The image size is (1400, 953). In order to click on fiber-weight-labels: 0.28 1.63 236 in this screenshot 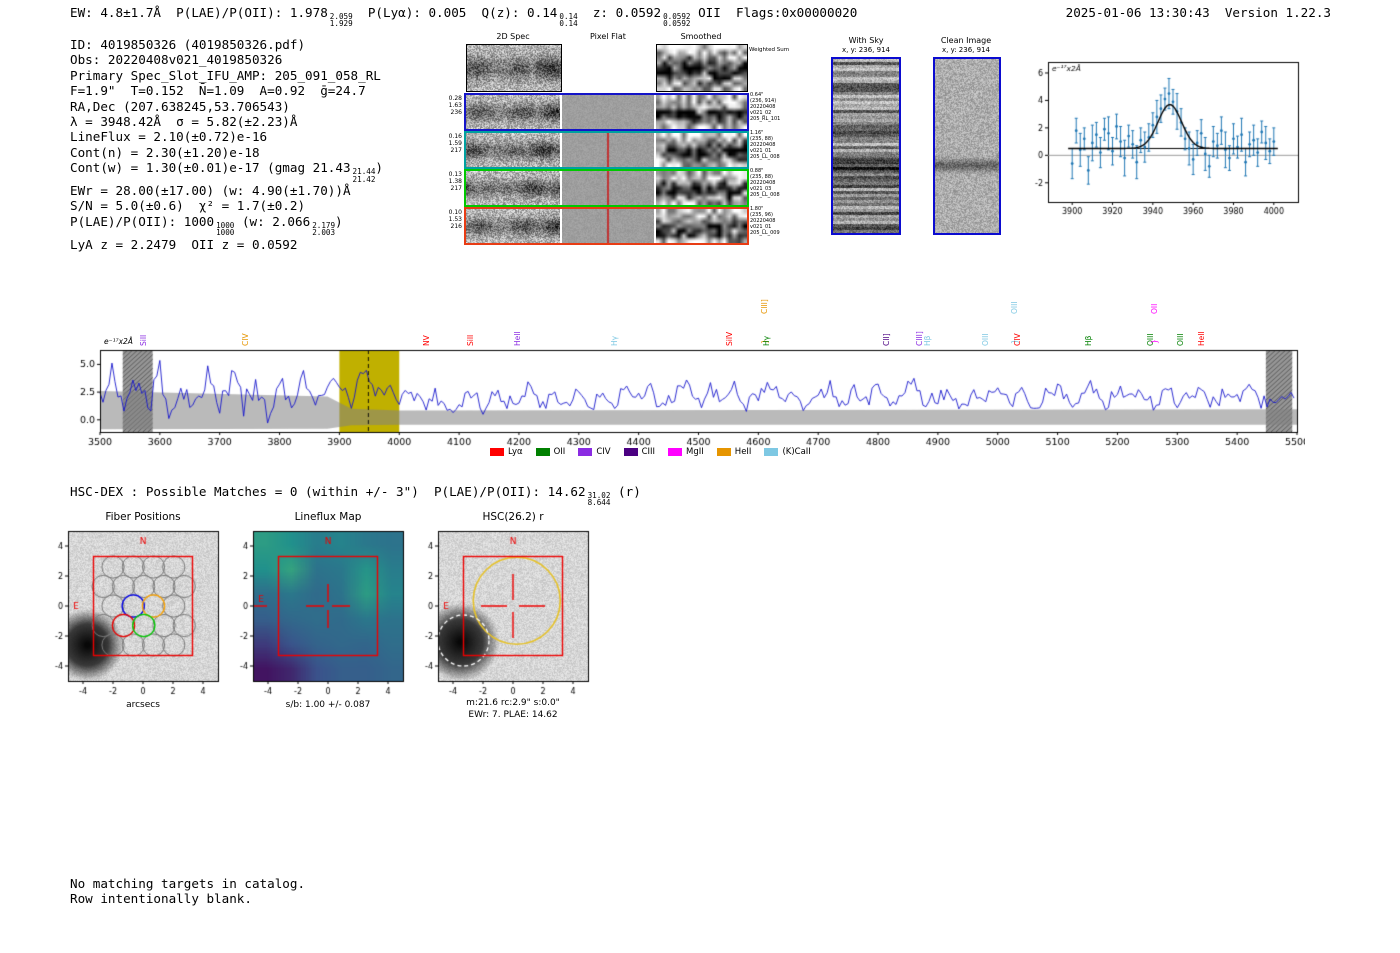, I will do `click(449, 105)`.